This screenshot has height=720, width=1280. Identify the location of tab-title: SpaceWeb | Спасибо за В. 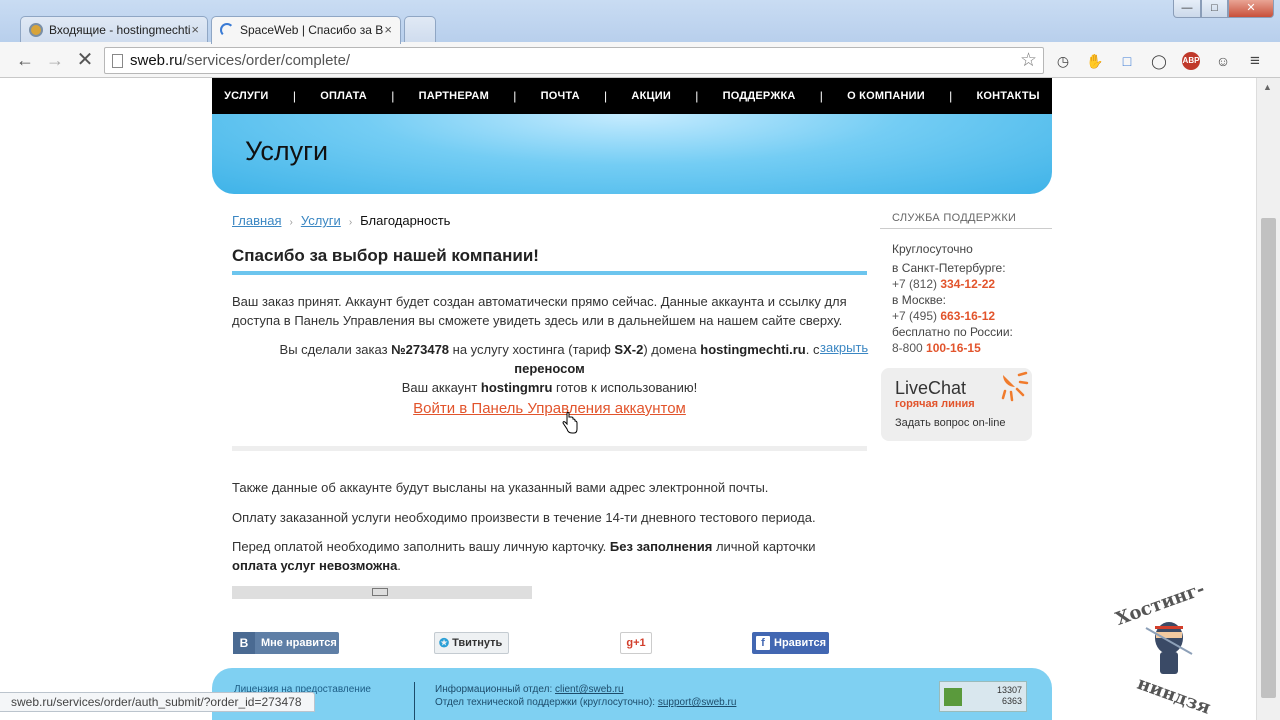
(312, 30).